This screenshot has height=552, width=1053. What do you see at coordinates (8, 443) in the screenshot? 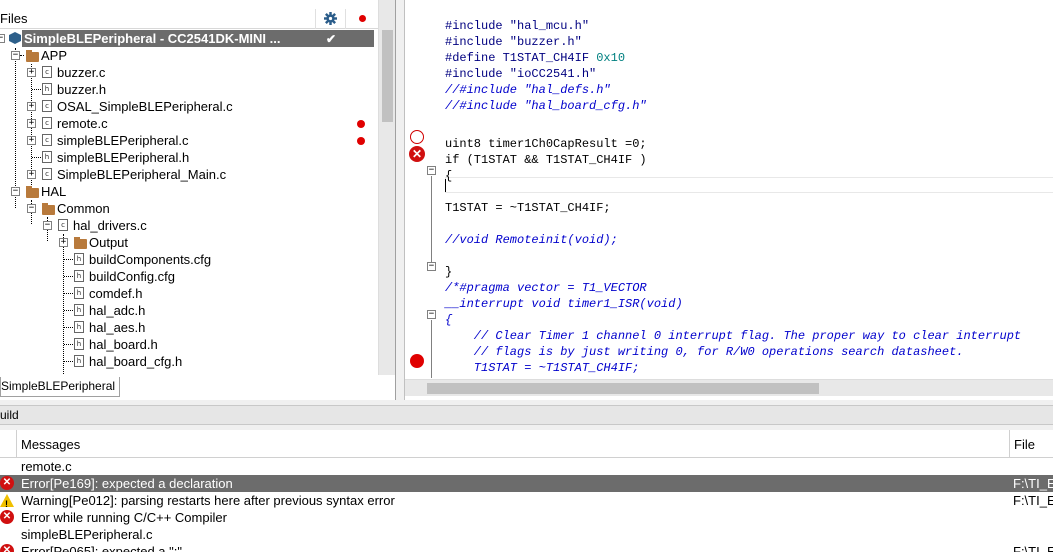
I see `icon-column-header` at bounding box center [8, 443].